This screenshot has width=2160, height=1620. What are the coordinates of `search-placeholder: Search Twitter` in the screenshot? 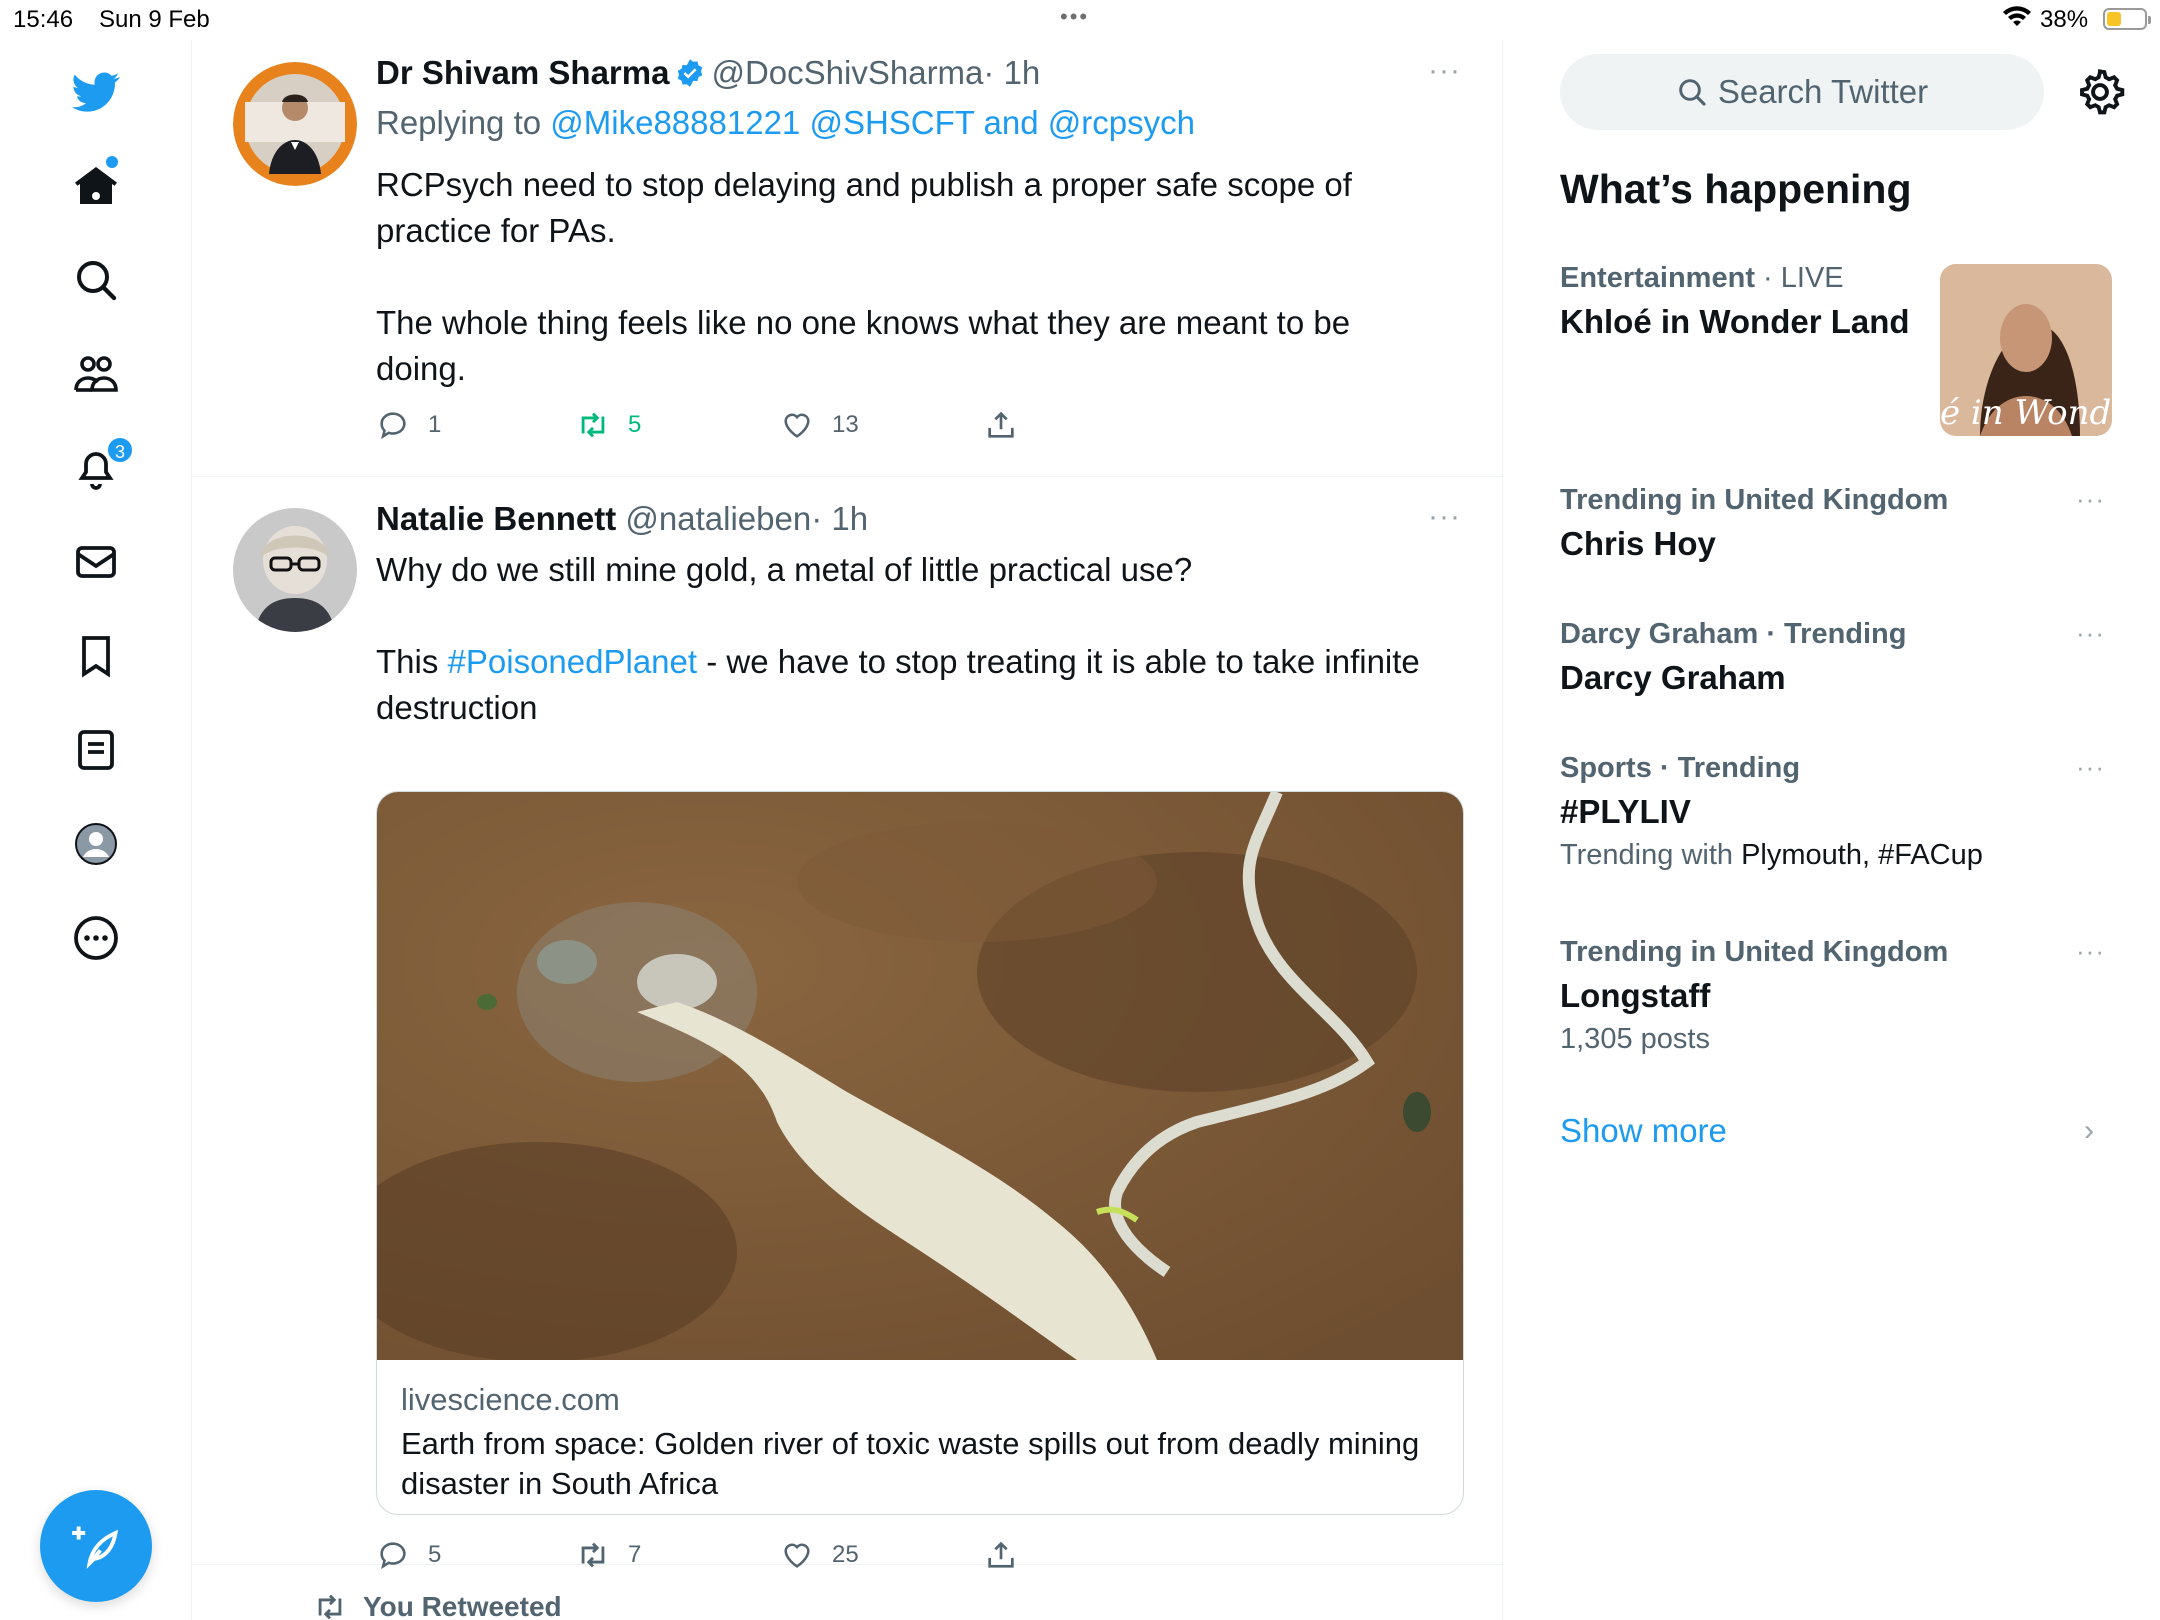 It's located at (1823, 91).